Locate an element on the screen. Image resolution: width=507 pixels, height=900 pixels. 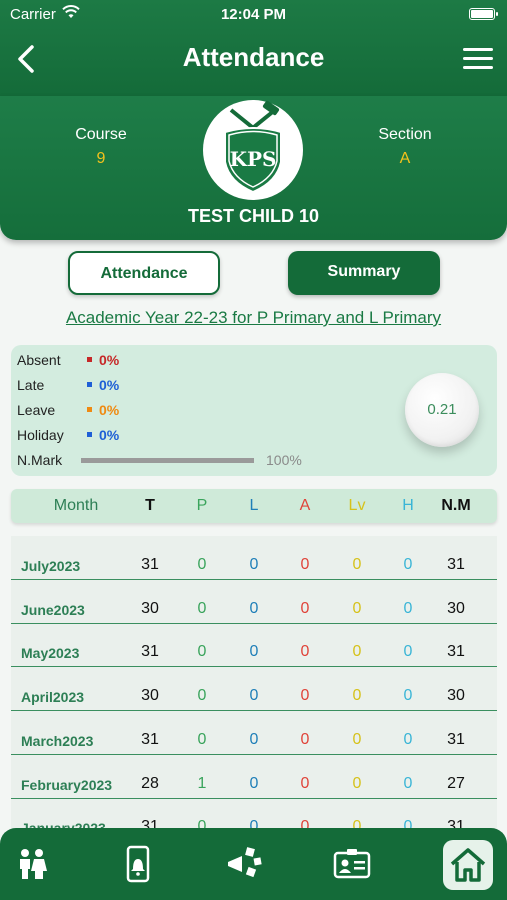
summary-label: Holiday is located at coordinates (40, 435).